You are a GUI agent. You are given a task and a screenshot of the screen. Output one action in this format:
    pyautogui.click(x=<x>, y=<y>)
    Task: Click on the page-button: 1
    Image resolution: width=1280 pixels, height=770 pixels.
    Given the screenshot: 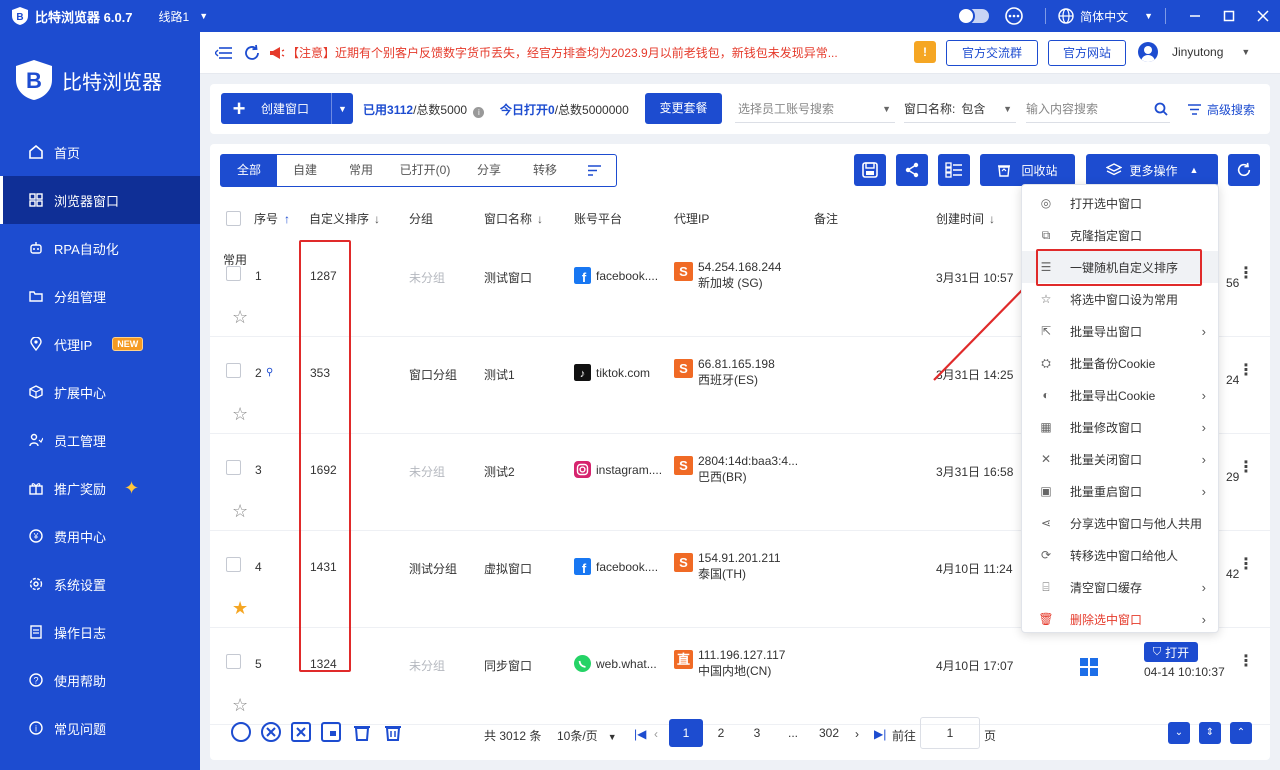 What is the action you would take?
    pyautogui.click(x=686, y=733)
    